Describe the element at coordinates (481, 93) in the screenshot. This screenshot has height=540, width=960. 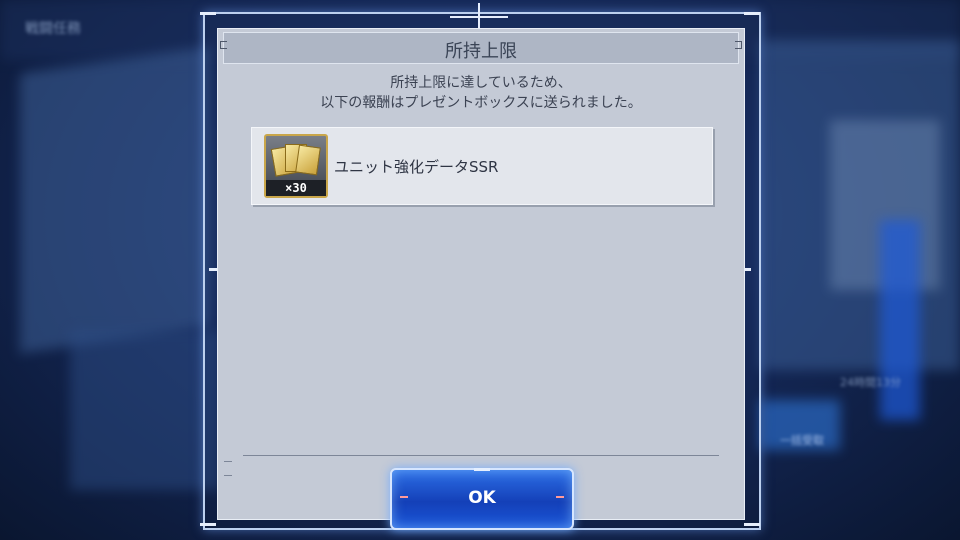
I see `dialog-message: 所持上限に達しているため、 以下の報酬はプレゼントボックスに送られました。` at that location.